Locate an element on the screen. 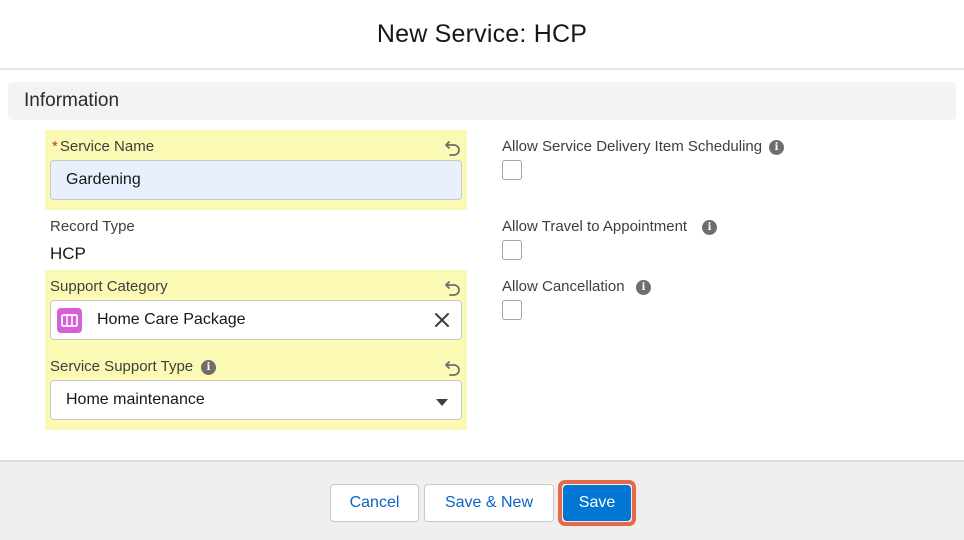  service-support-type-value: Home maintenance is located at coordinates (135, 399).